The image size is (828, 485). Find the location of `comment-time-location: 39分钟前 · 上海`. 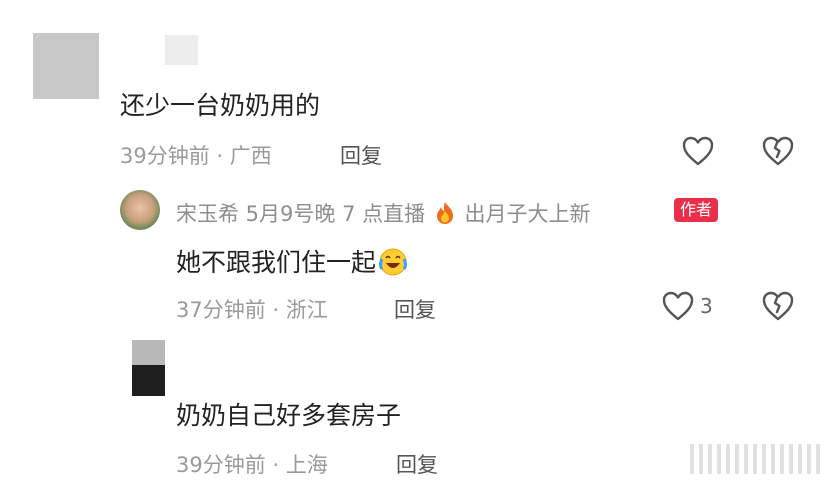

comment-time-location: 39分钟前 · 上海 is located at coordinates (252, 465).